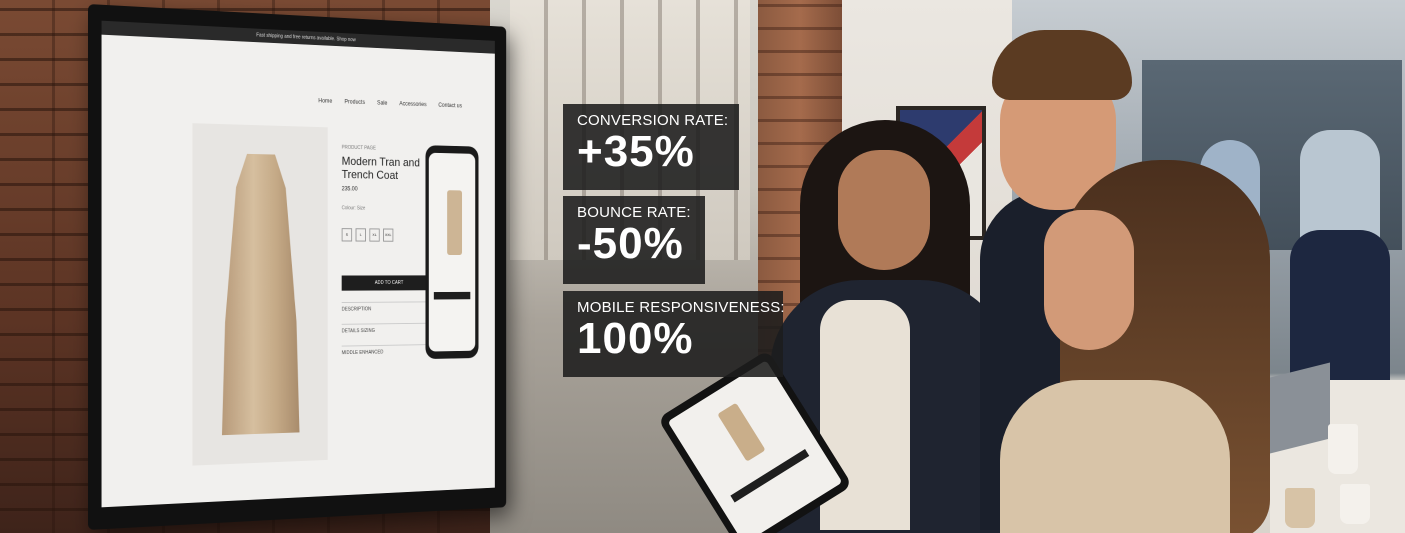 This screenshot has width=1405, height=533. I want to click on size-option: XL, so click(374, 234).